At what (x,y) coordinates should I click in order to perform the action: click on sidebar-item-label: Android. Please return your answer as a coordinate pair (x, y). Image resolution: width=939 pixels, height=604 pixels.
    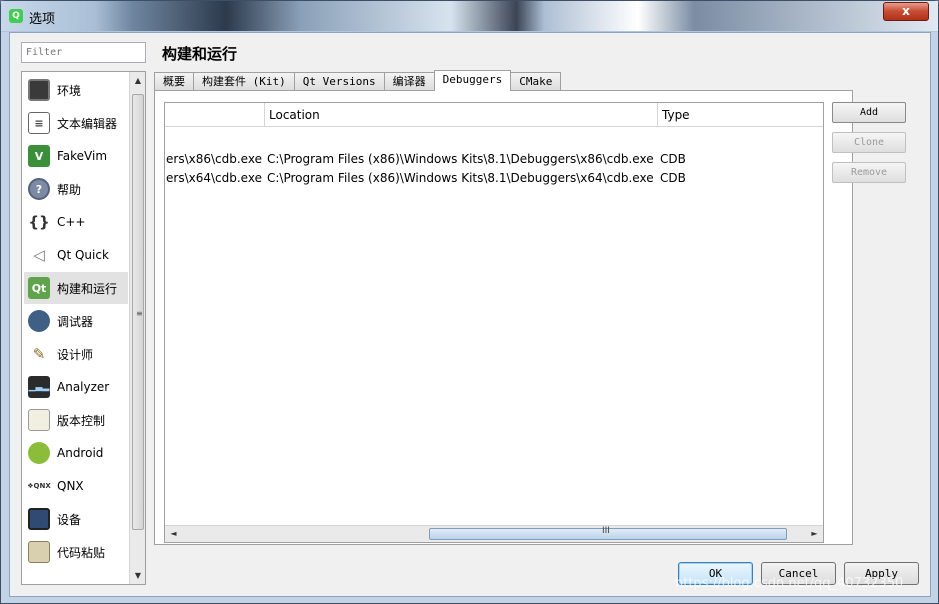
    Looking at the image, I should click on (80, 453).